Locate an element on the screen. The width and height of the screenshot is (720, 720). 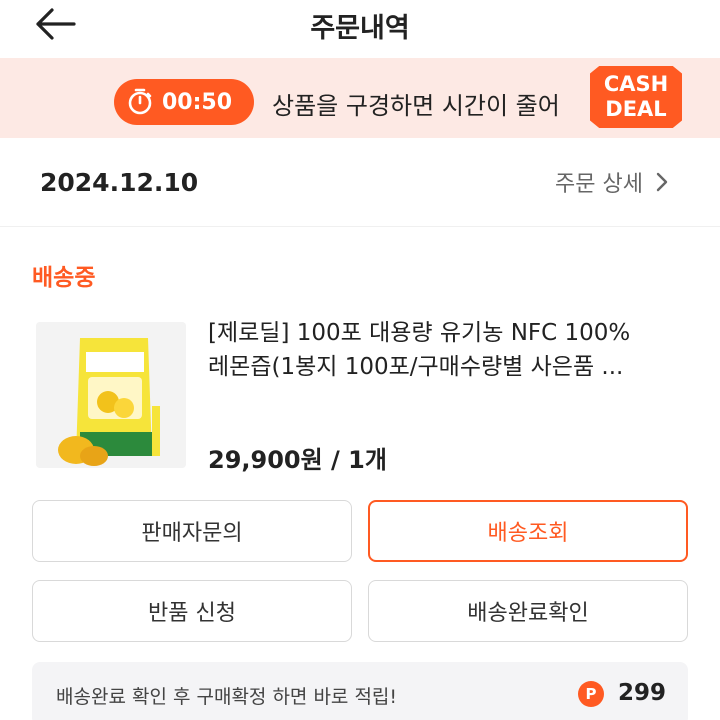
cash-deal-banner: 00:50 상품을 구경하면 시간이 줄어 CASH DEAL is located at coordinates (360, 98).